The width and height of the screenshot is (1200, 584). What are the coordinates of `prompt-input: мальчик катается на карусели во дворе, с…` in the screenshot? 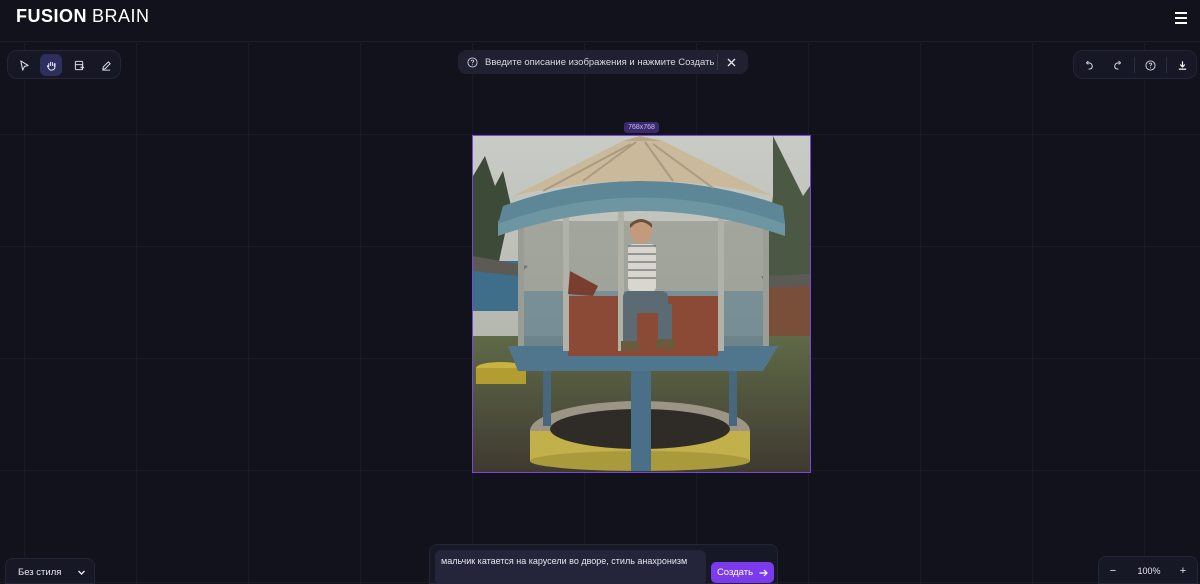 It's located at (570, 567).